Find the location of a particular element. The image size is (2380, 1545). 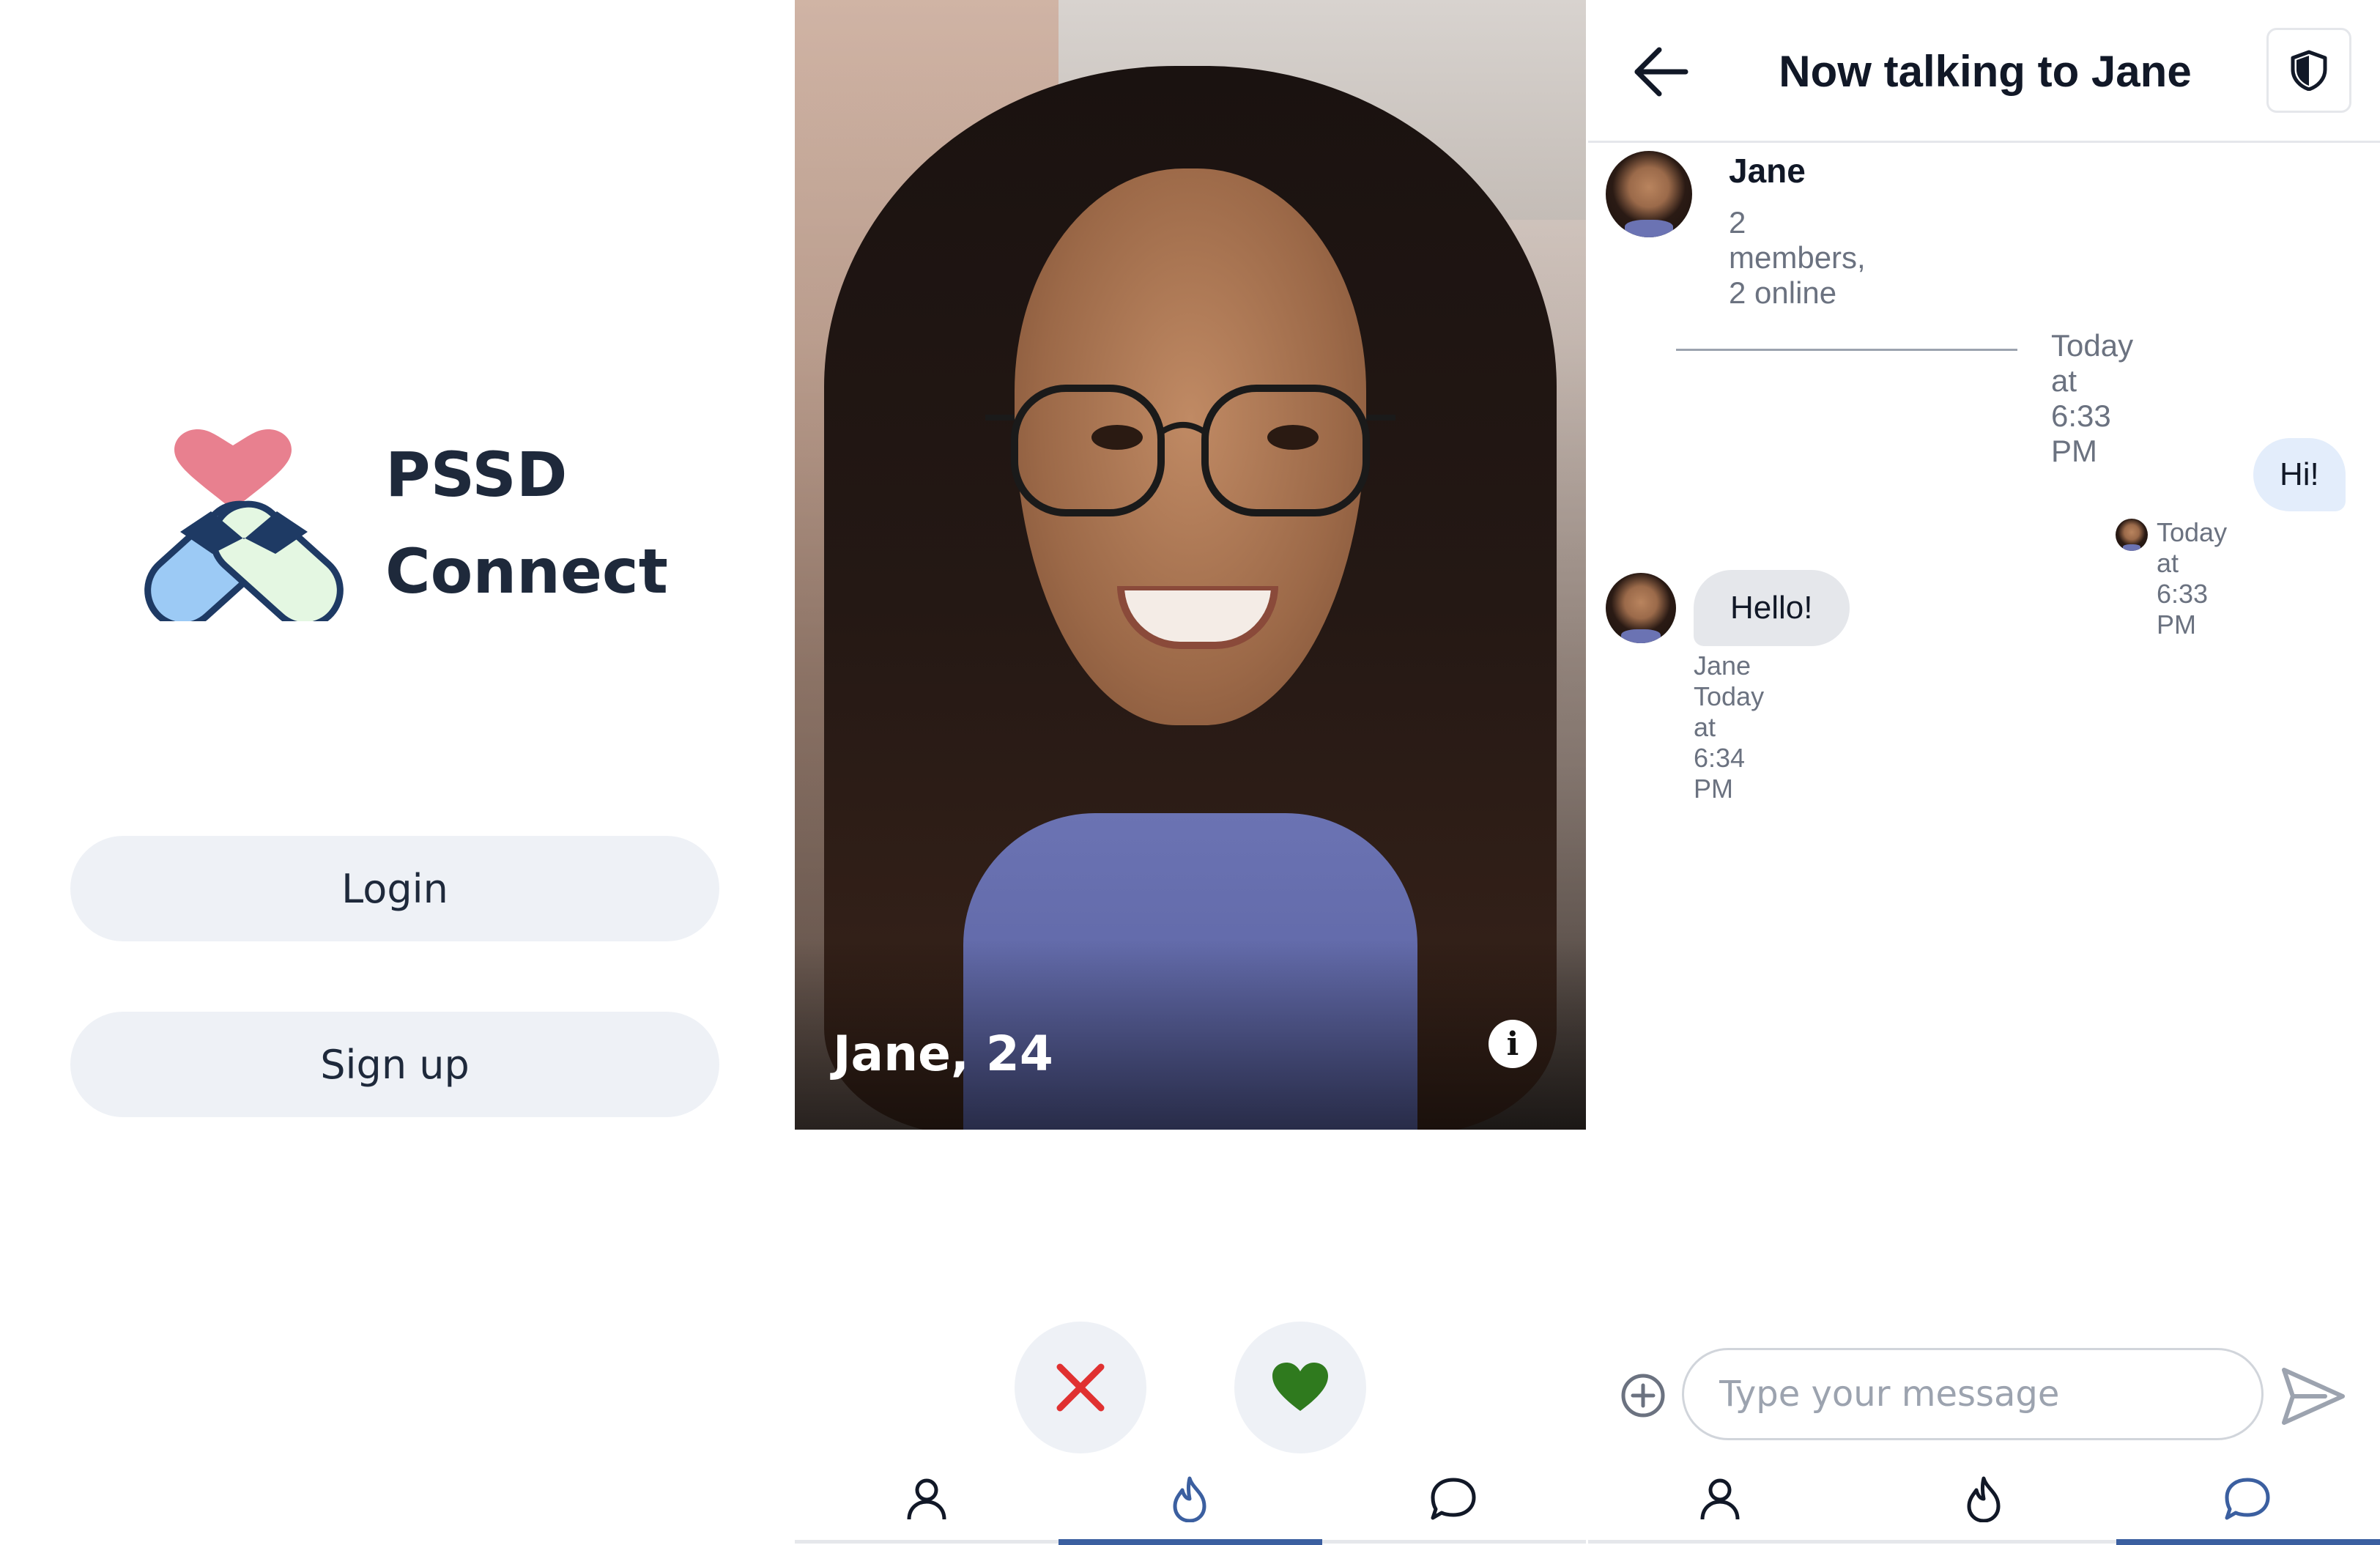

message-bubble-incoming: Hello! is located at coordinates (1772, 608).